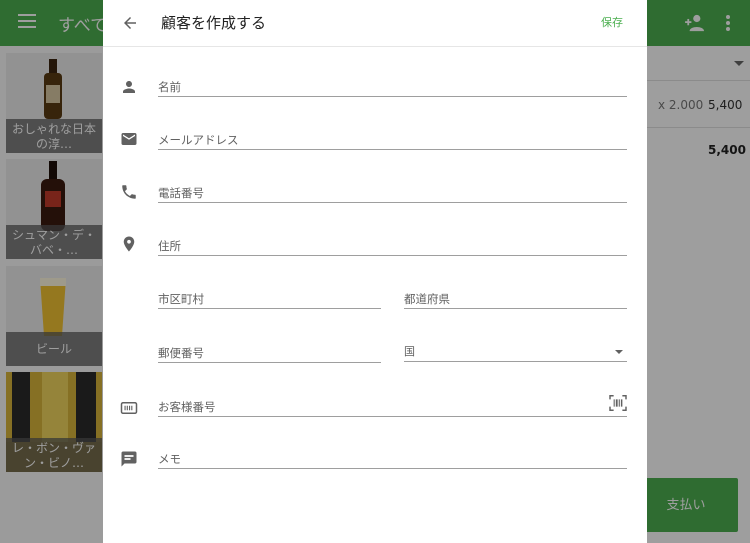  I want to click on email-field, so click(392, 138).